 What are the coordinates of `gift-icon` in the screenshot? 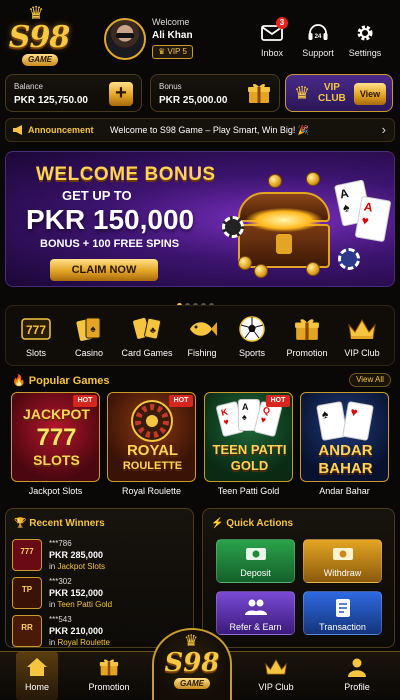 It's located at (259, 93).